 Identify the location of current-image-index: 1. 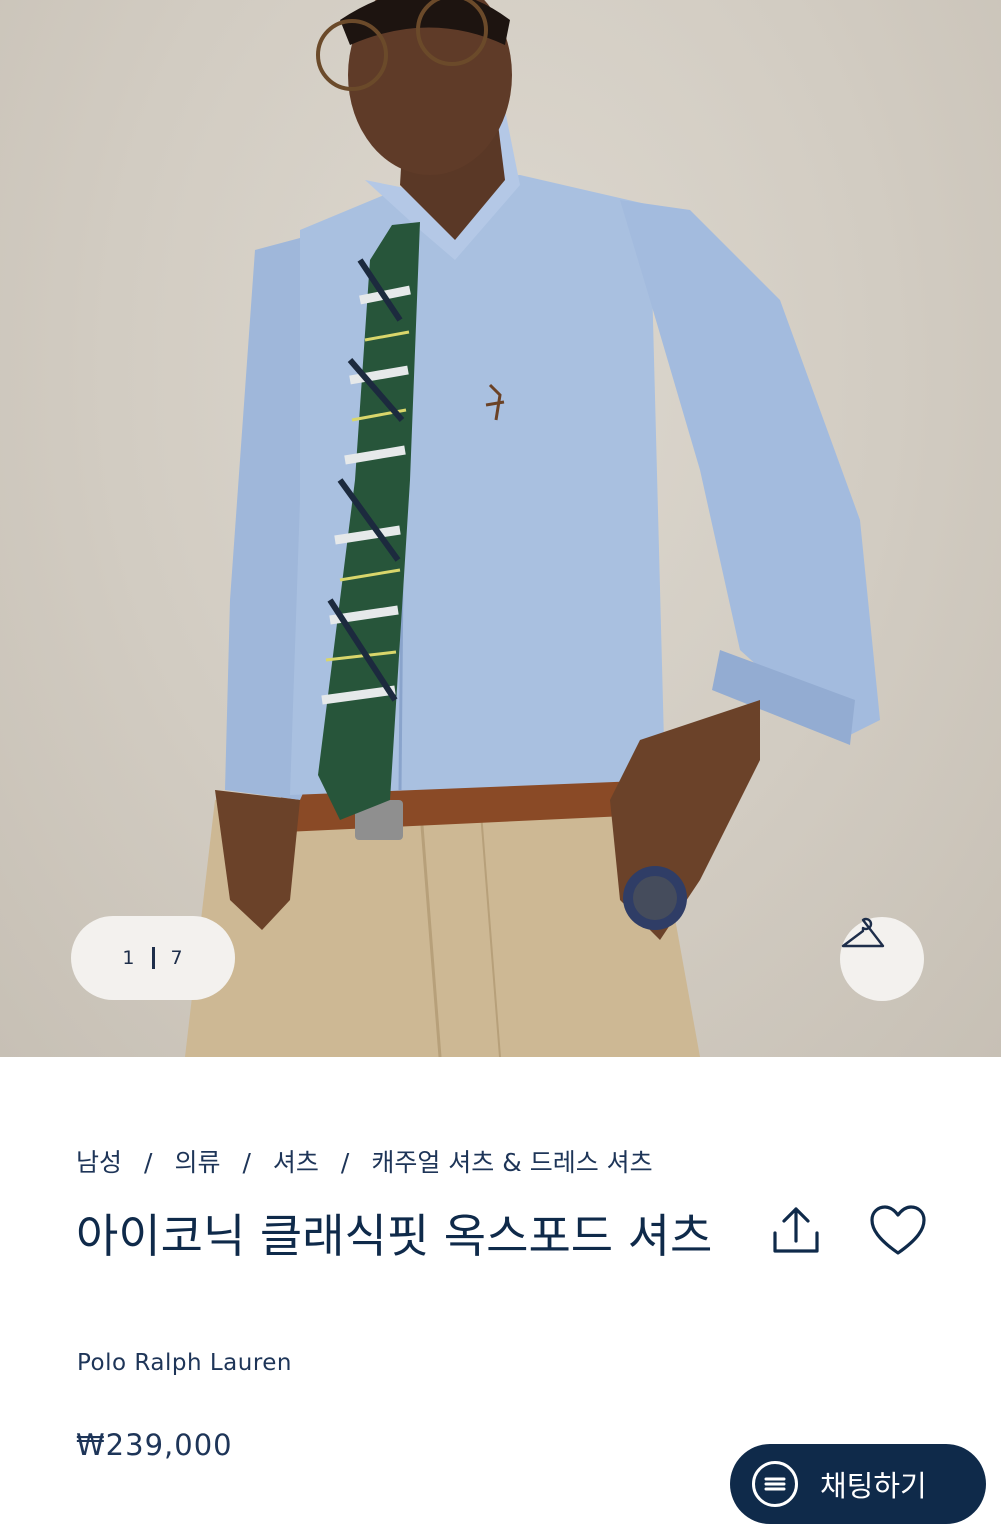
(129, 958).